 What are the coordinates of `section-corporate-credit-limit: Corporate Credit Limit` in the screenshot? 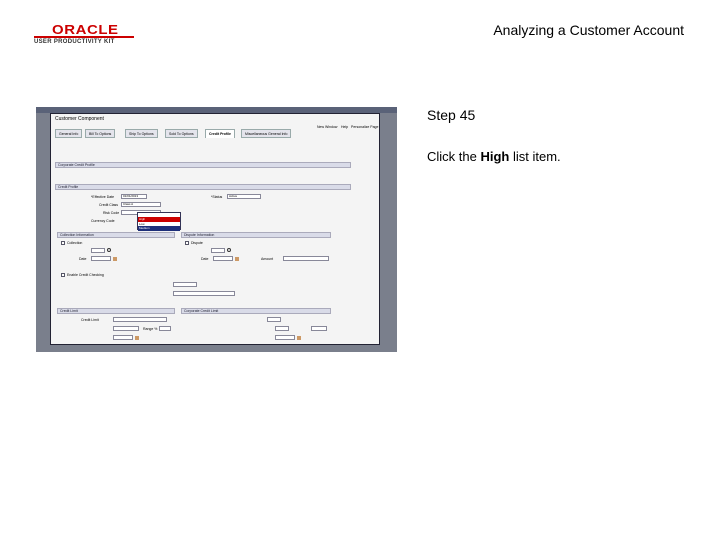 It's located at (256, 311).